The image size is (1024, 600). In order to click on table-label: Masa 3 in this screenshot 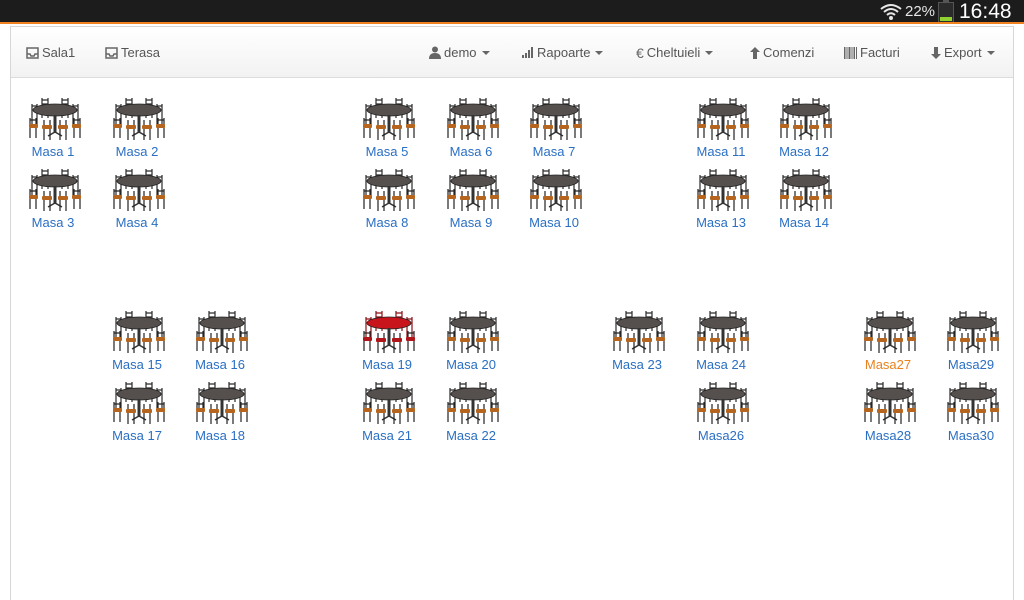, I will do `click(53, 222)`.